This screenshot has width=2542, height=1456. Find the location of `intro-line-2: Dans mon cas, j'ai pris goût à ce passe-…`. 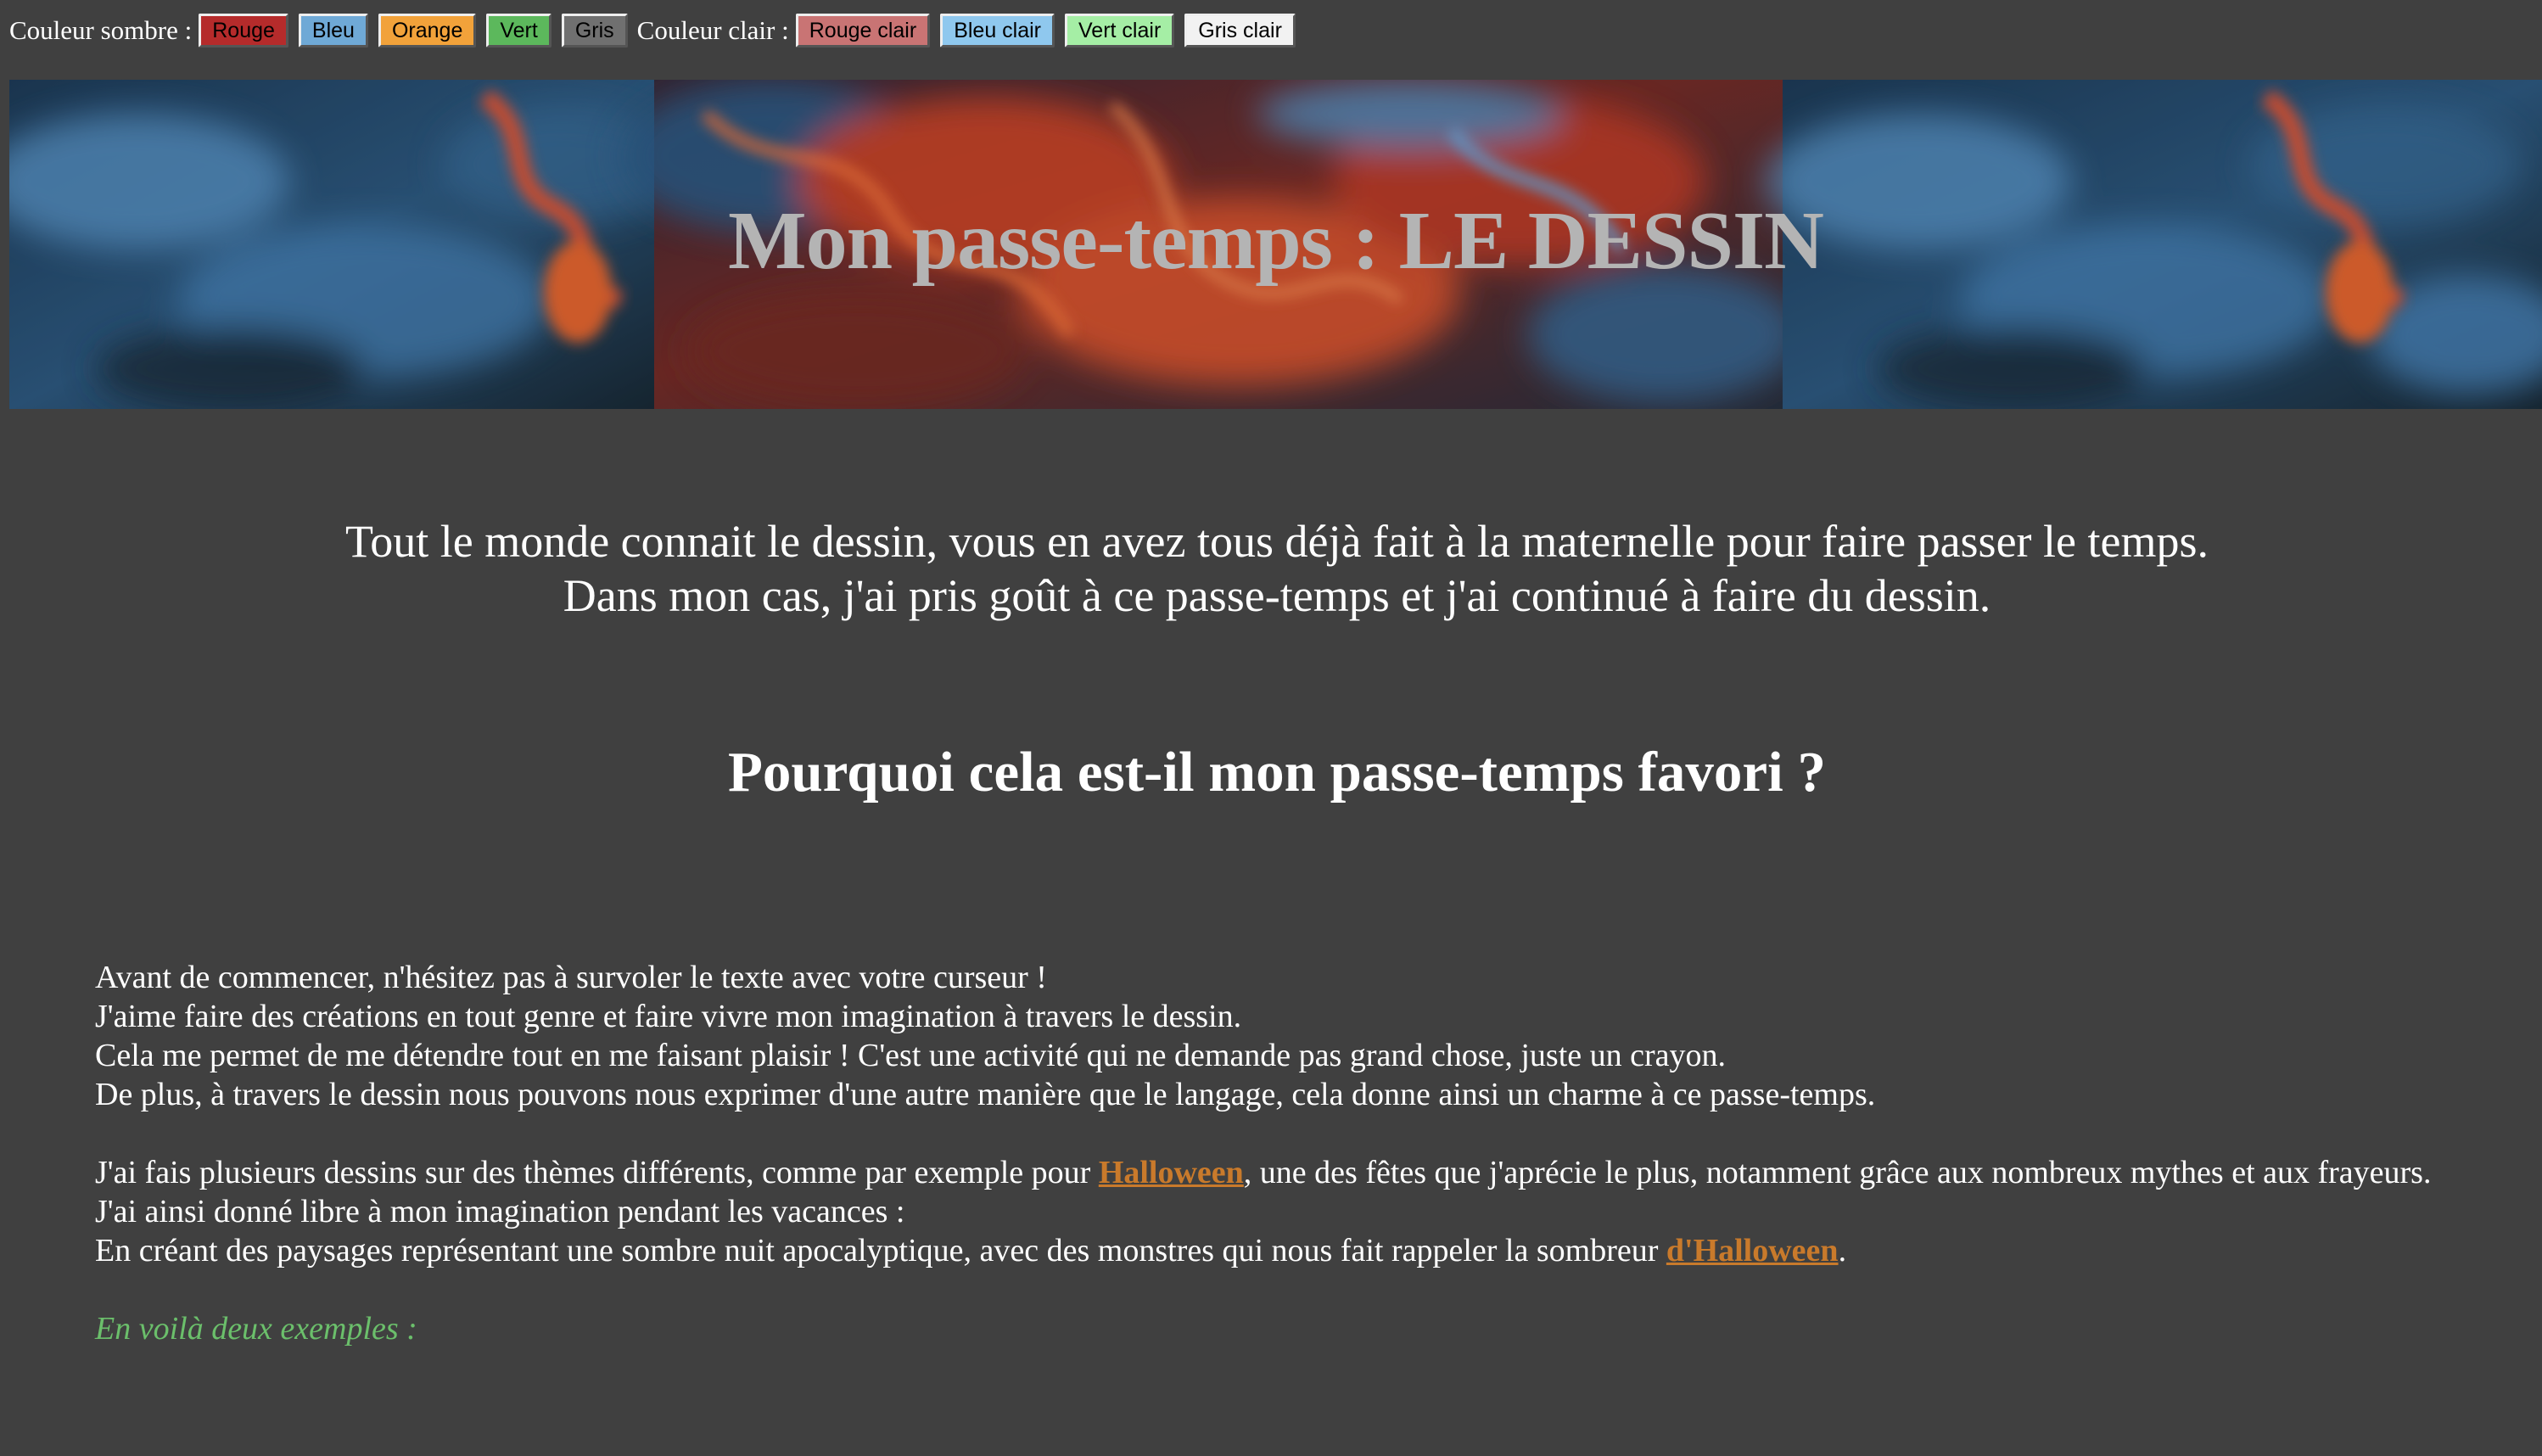

intro-line-2: Dans mon cas, j'ai pris goût à ce passe-… is located at coordinates (1277, 596).